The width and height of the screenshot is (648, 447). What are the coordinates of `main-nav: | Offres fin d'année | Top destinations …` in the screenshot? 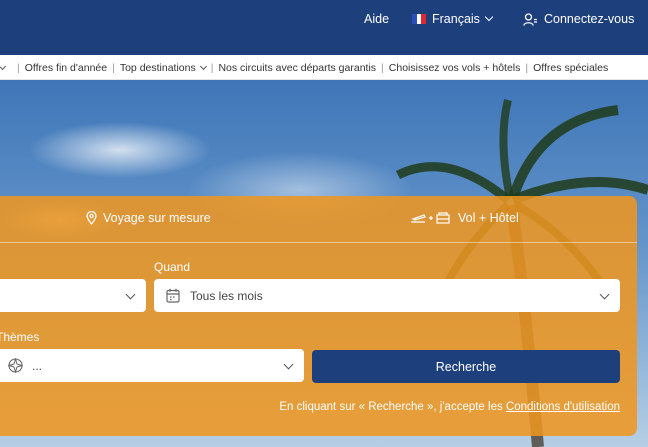 It's located at (324, 67).